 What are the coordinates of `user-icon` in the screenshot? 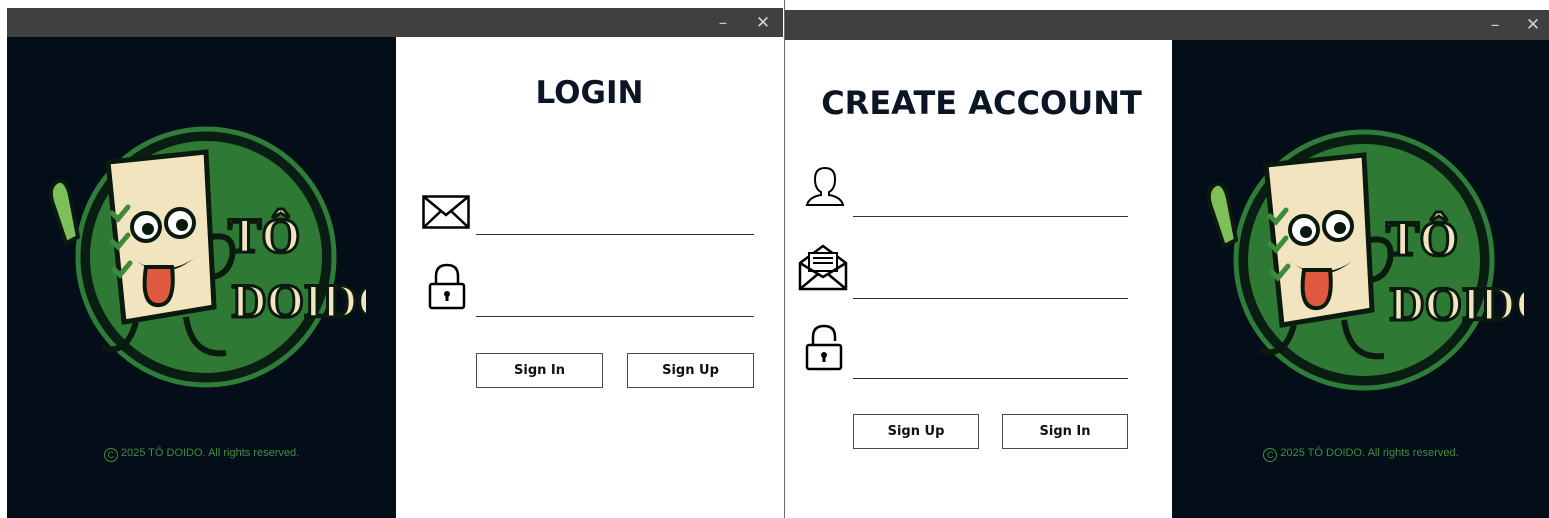 It's located at (825, 186).